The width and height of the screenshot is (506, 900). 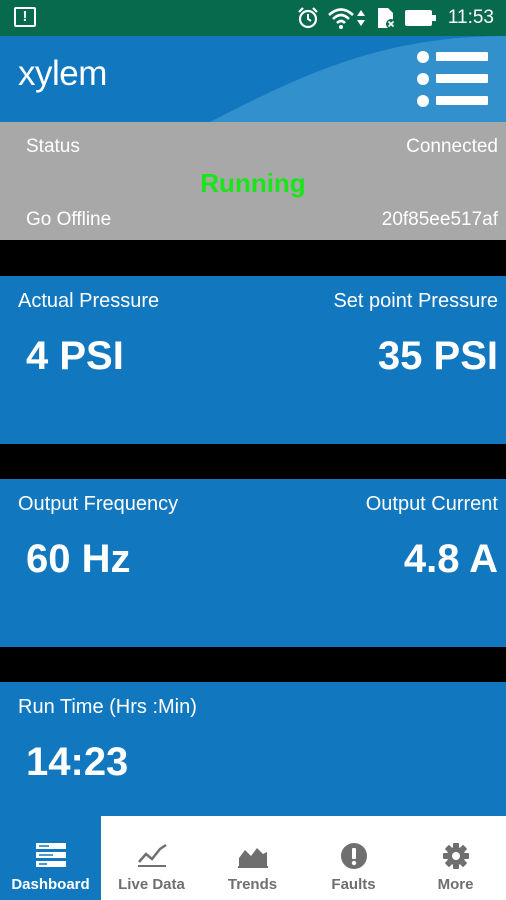 I want to click on area-chart-icon, so click(x=252, y=858).